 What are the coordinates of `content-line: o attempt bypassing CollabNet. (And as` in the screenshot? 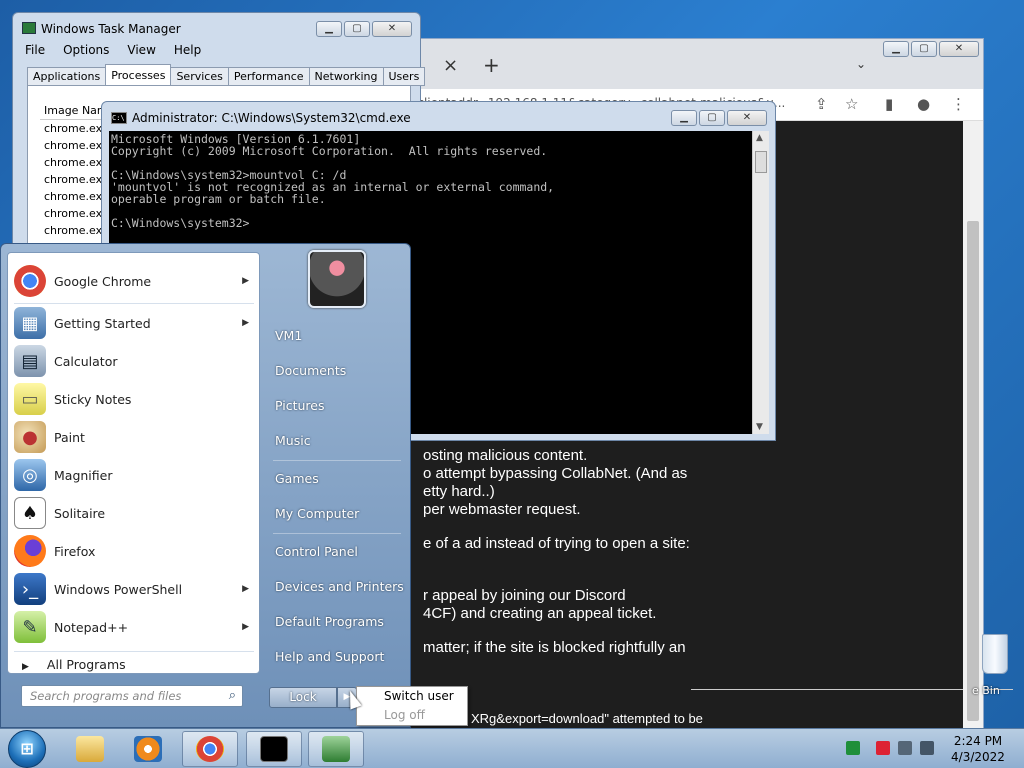 It's located at (555, 473).